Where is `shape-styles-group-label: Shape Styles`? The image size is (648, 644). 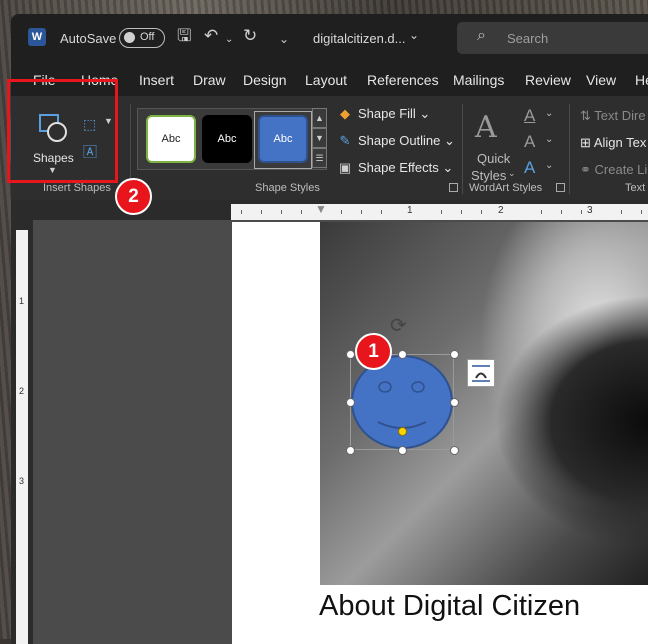 shape-styles-group-label: Shape Styles is located at coordinates (287, 188).